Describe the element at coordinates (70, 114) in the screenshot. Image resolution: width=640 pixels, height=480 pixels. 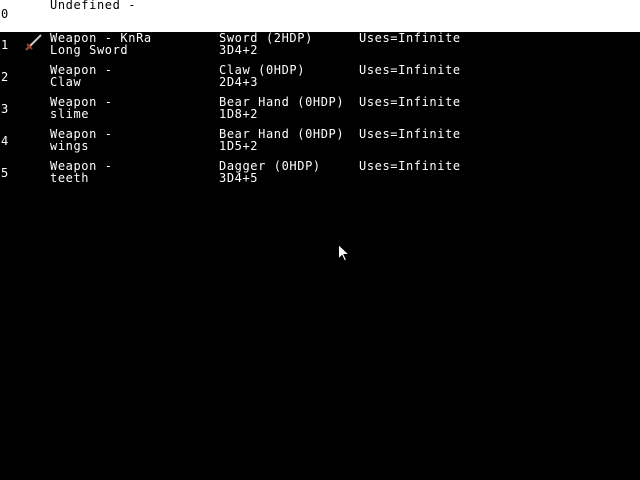
I see `item-name: slime` at that location.